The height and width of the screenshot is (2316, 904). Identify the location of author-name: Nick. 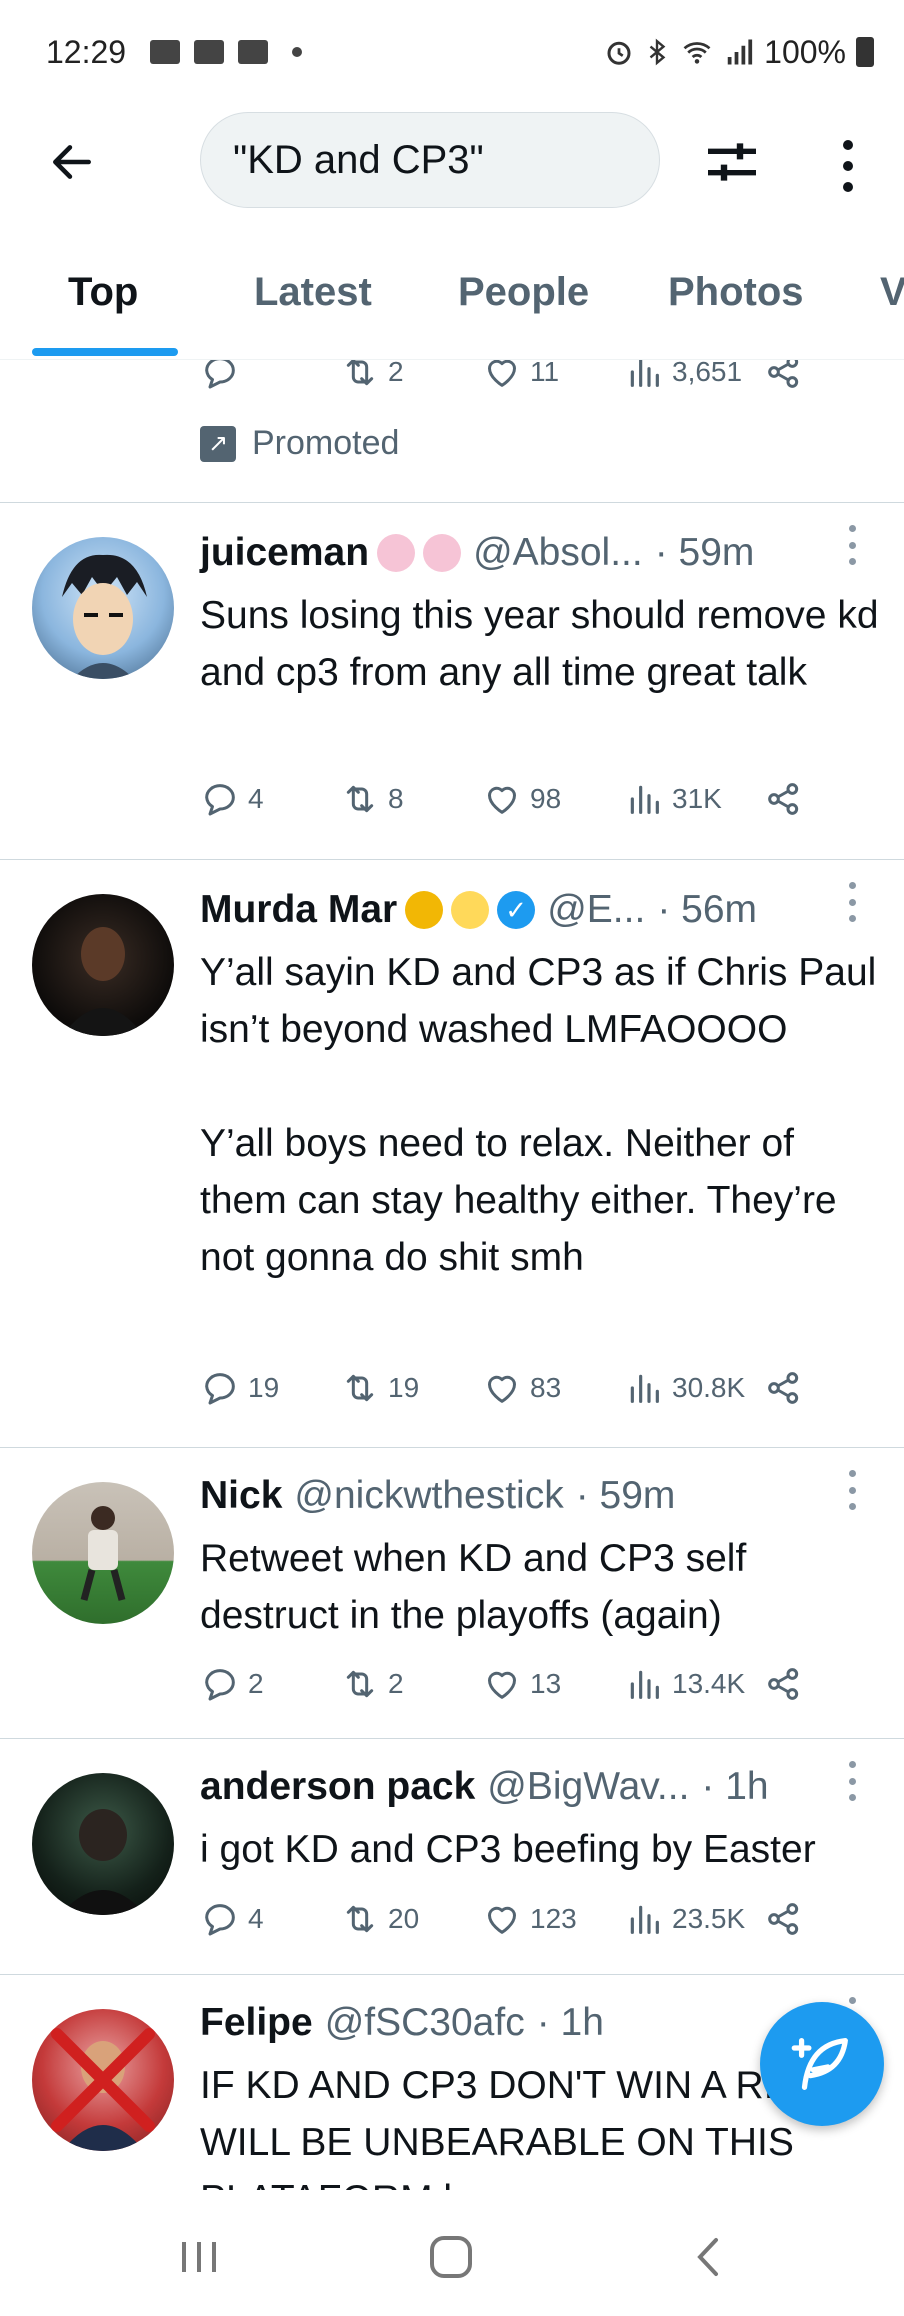
(241, 1496).